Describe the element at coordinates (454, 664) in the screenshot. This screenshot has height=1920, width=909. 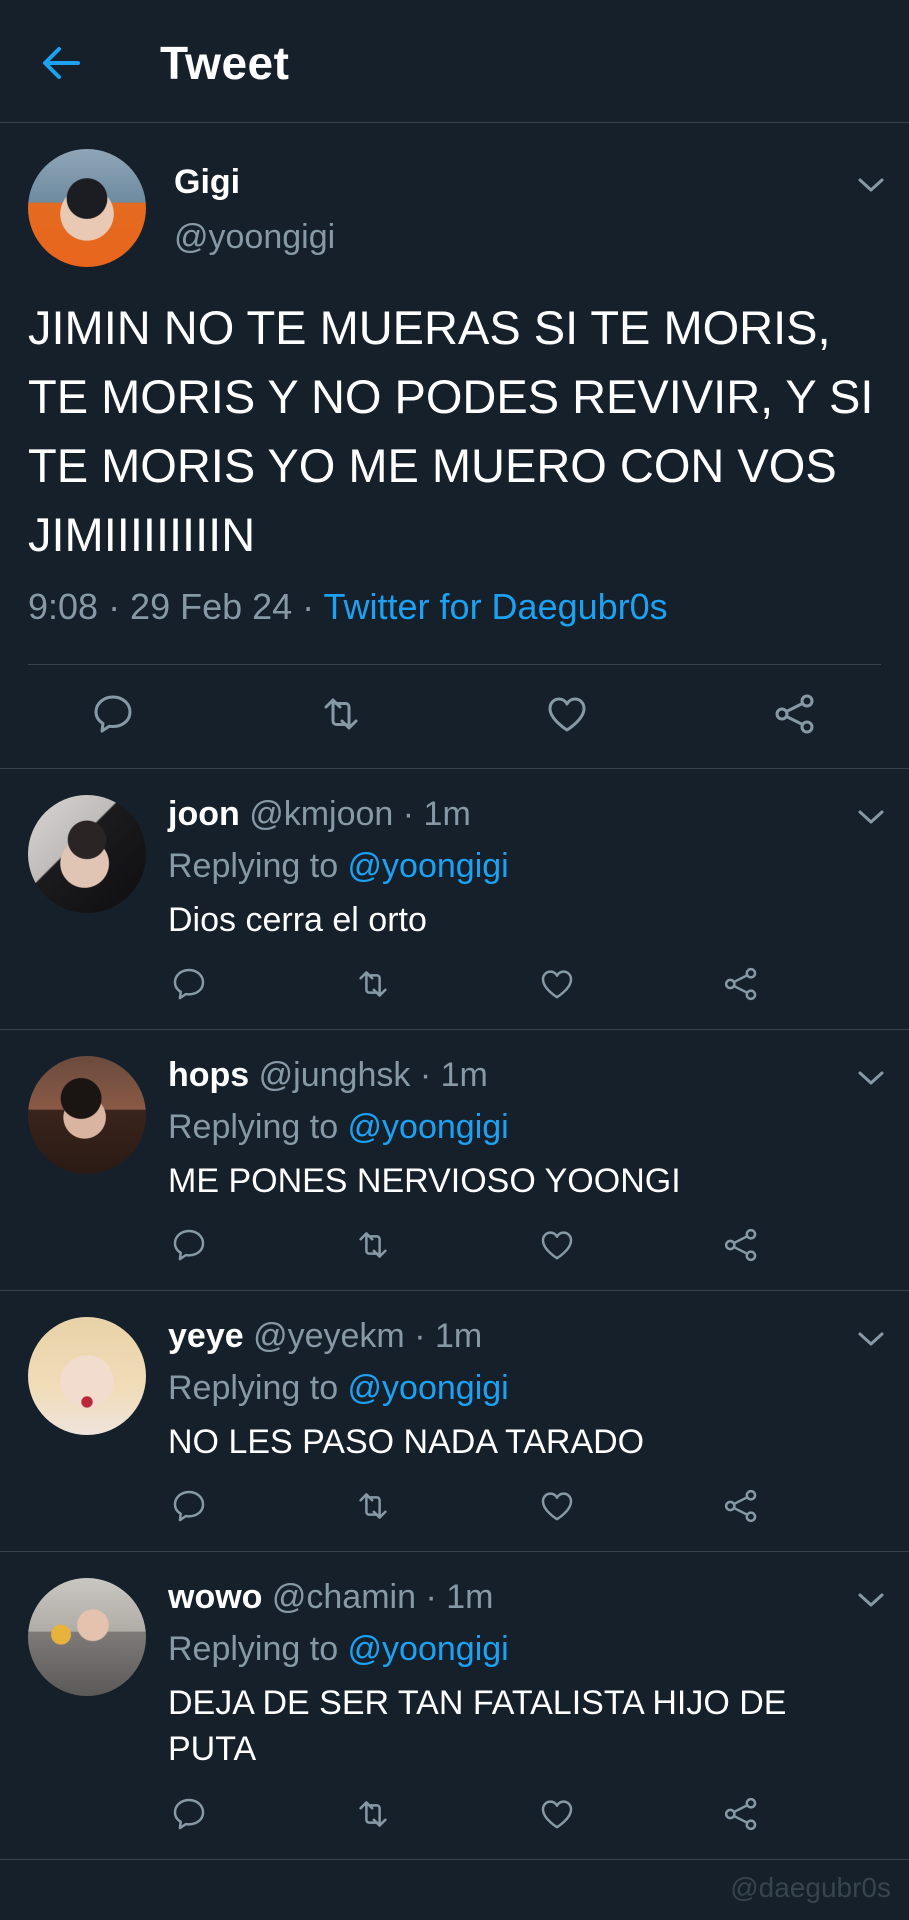
I see `divider` at that location.